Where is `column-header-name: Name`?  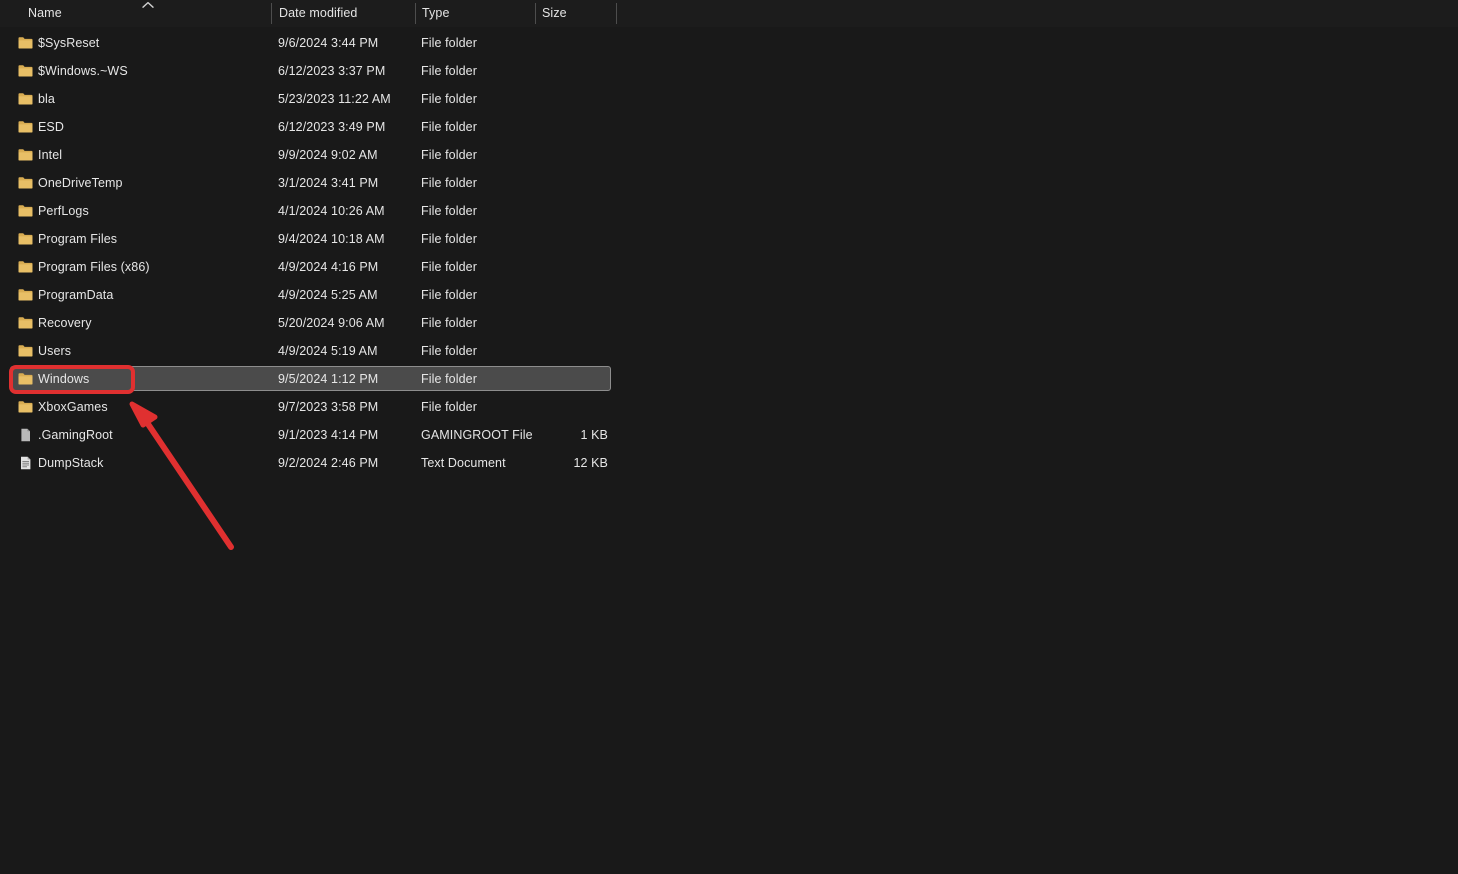
column-header-name: Name is located at coordinates (45, 13).